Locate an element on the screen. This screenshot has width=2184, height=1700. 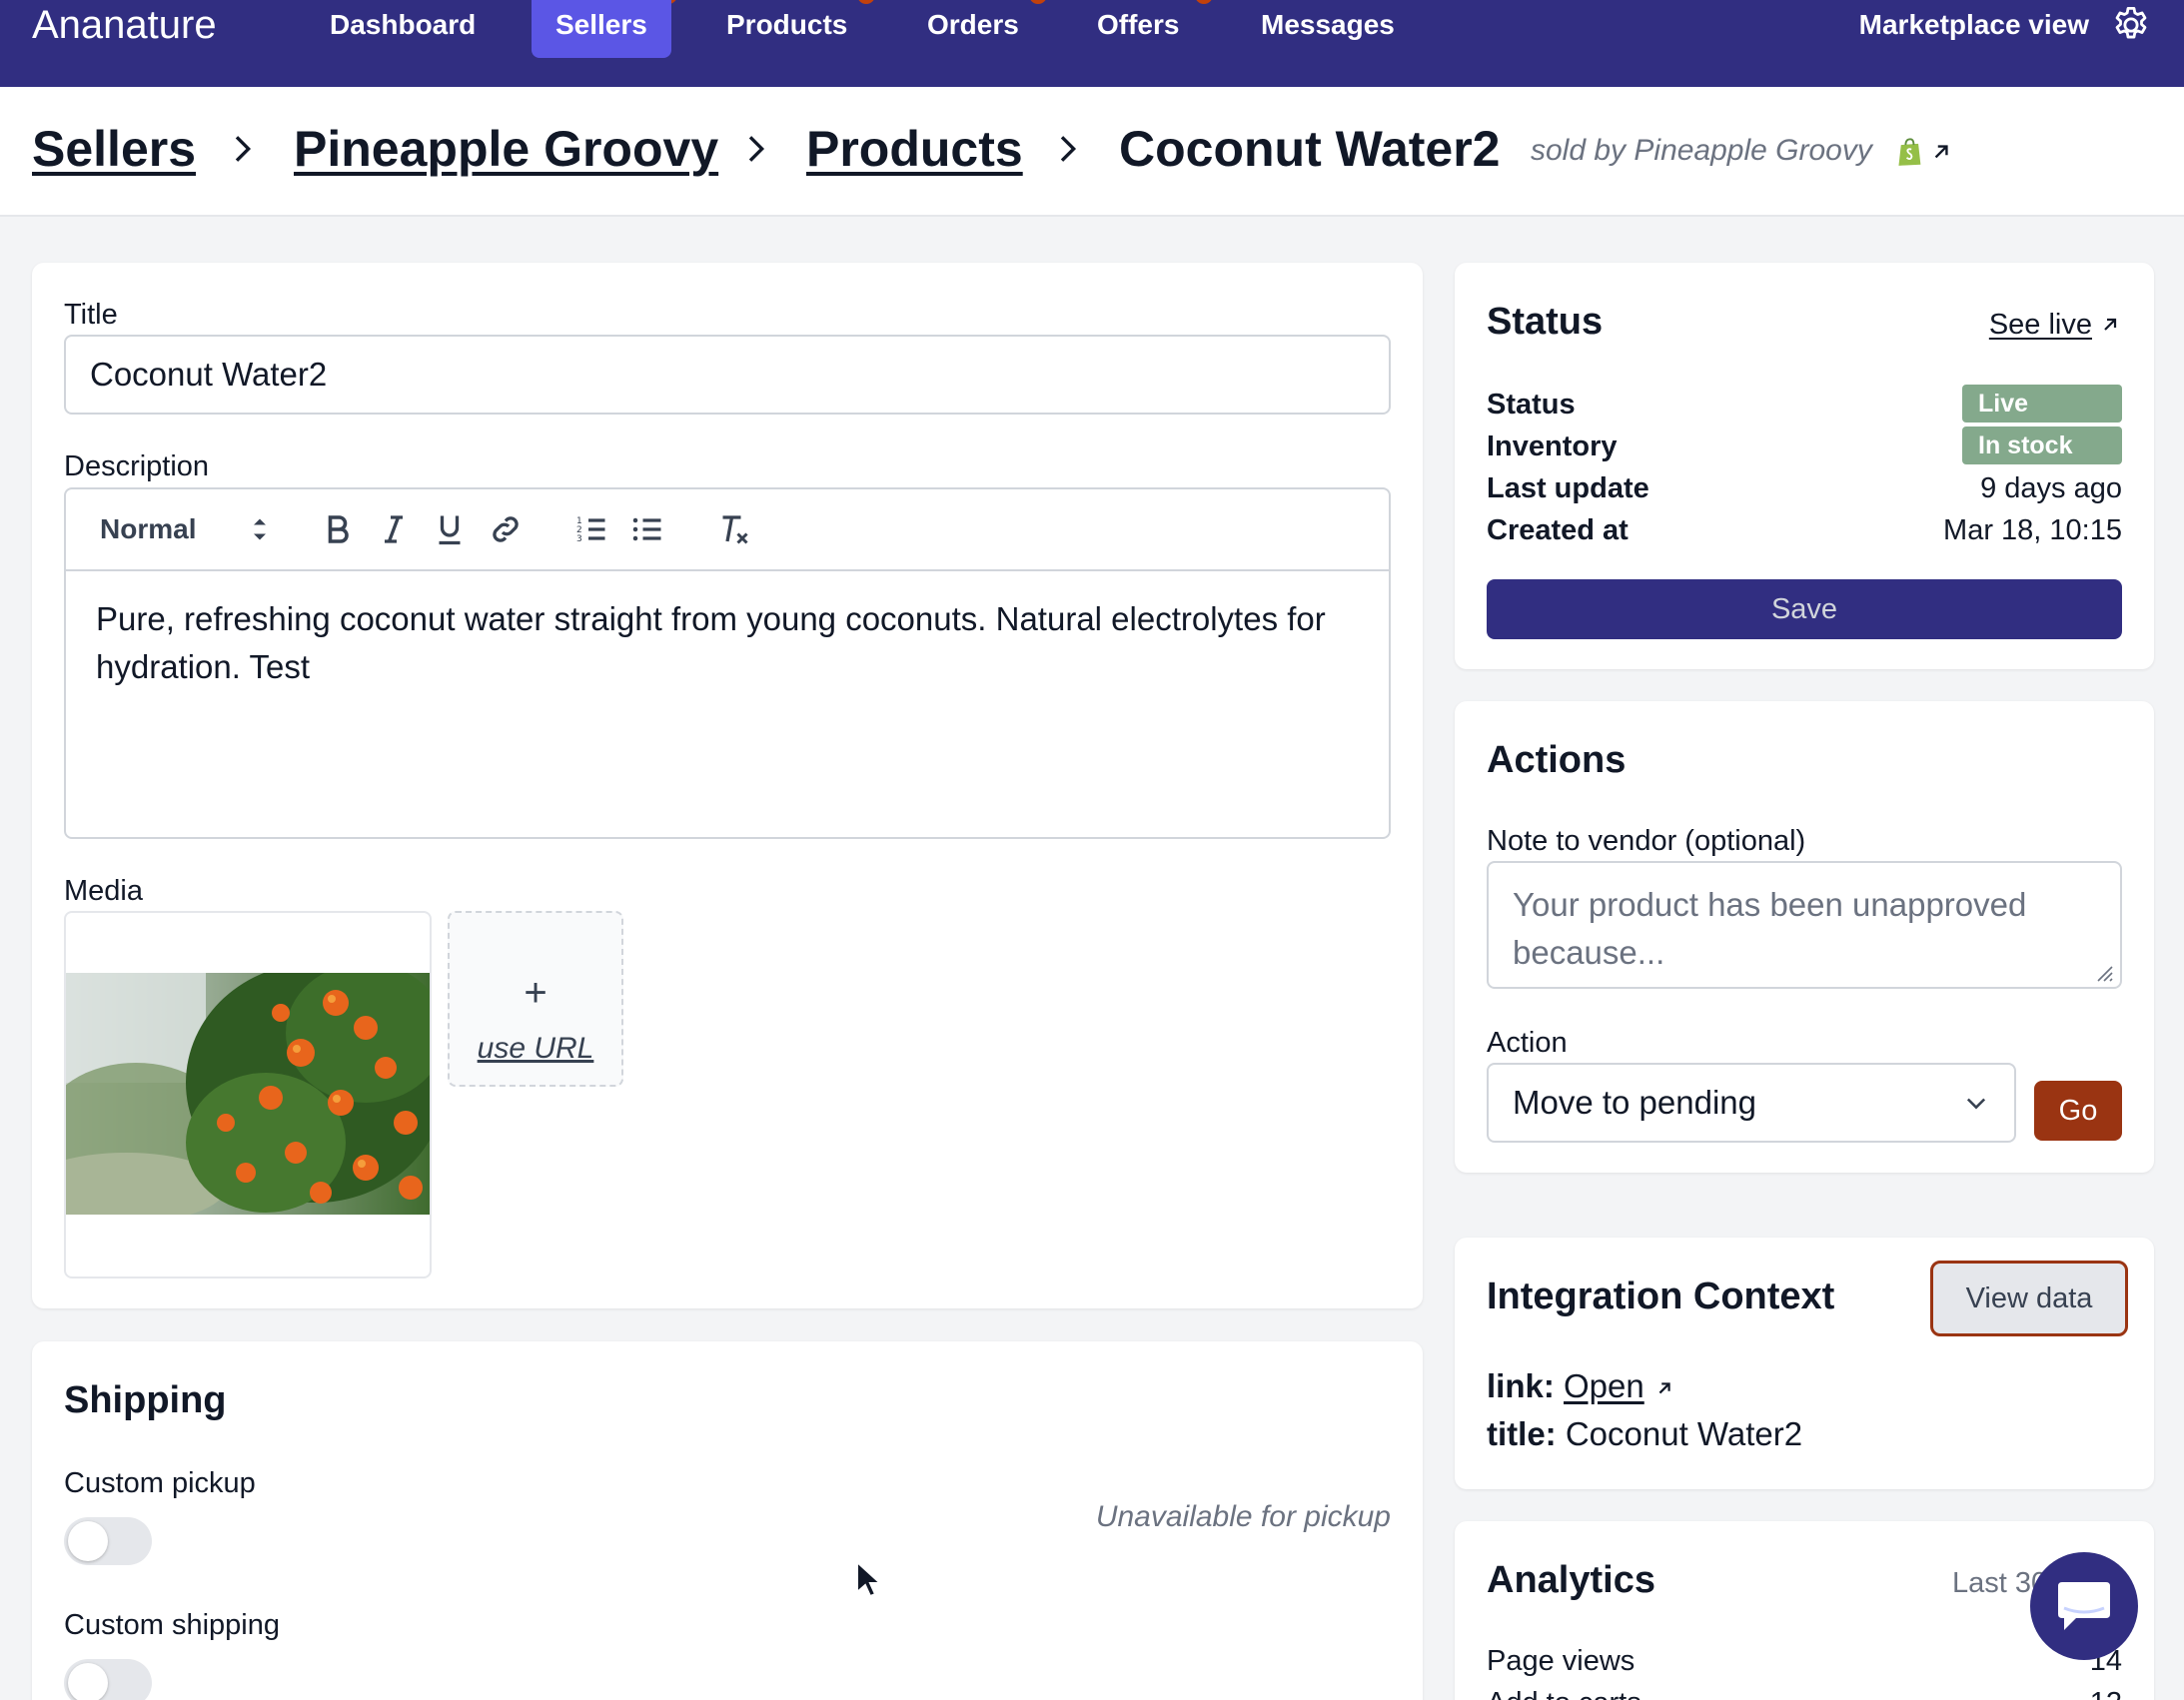
tab-dashboard: Dashboard is located at coordinates (403, 29).